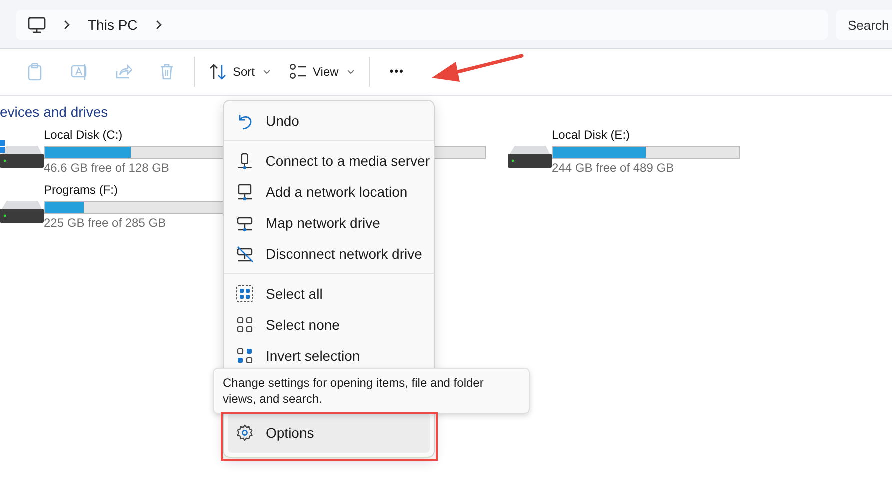  What do you see at coordinates (218, 72) in the screenshot?
I see `sort-arrows-icon` at bounding box center [218, 72].